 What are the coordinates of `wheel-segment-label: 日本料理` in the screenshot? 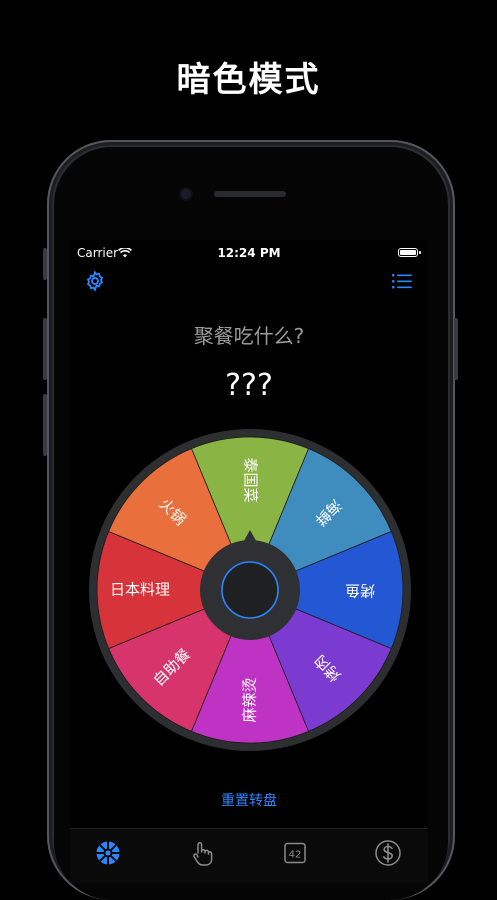 It's located at (140, 590).